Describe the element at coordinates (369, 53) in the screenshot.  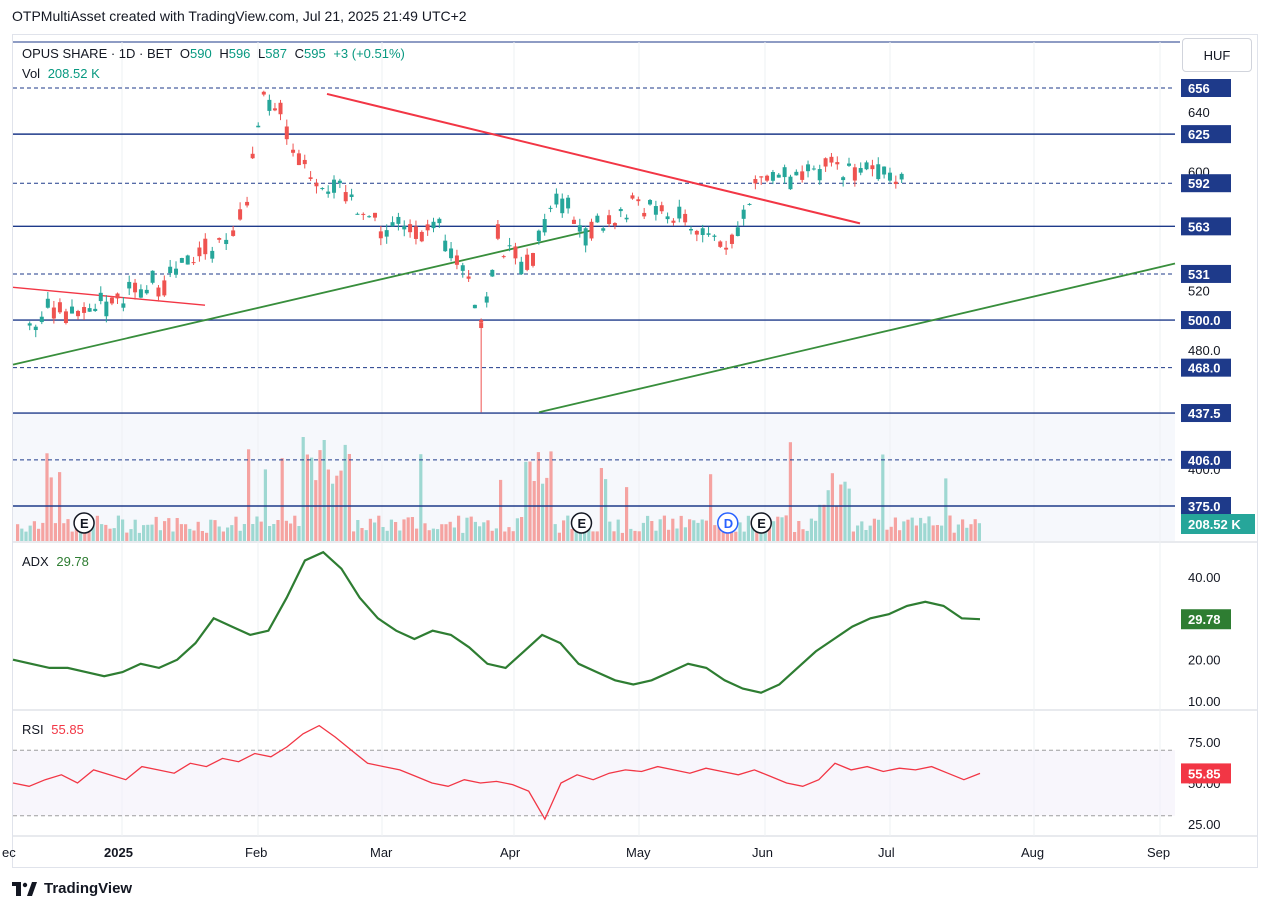
I see `change-value: +3 (+0.51%)` at that location.